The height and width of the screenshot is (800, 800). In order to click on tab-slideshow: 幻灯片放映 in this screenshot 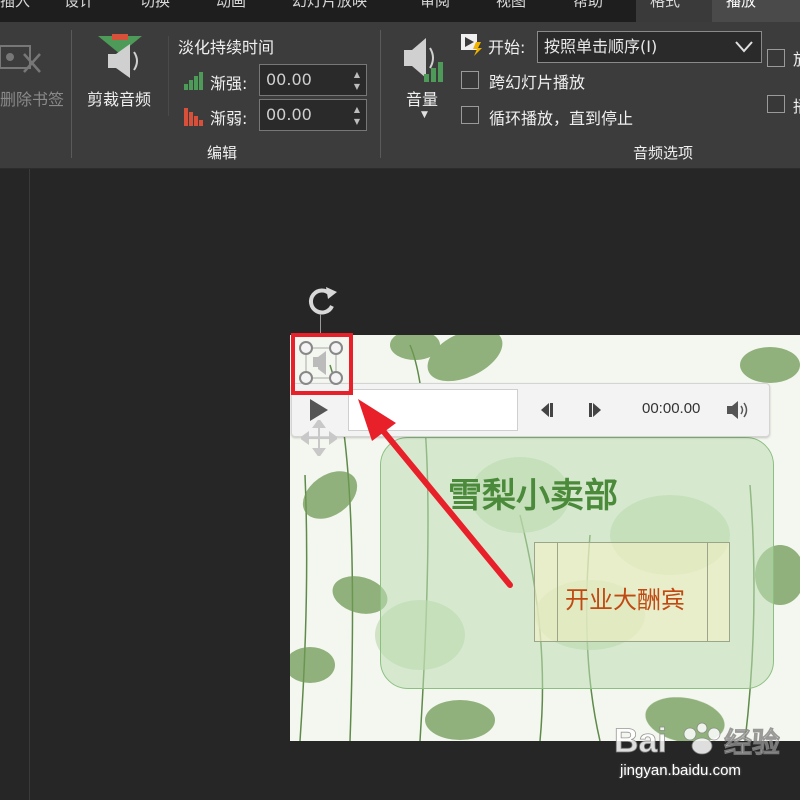, I will do `click(342, 11)`.